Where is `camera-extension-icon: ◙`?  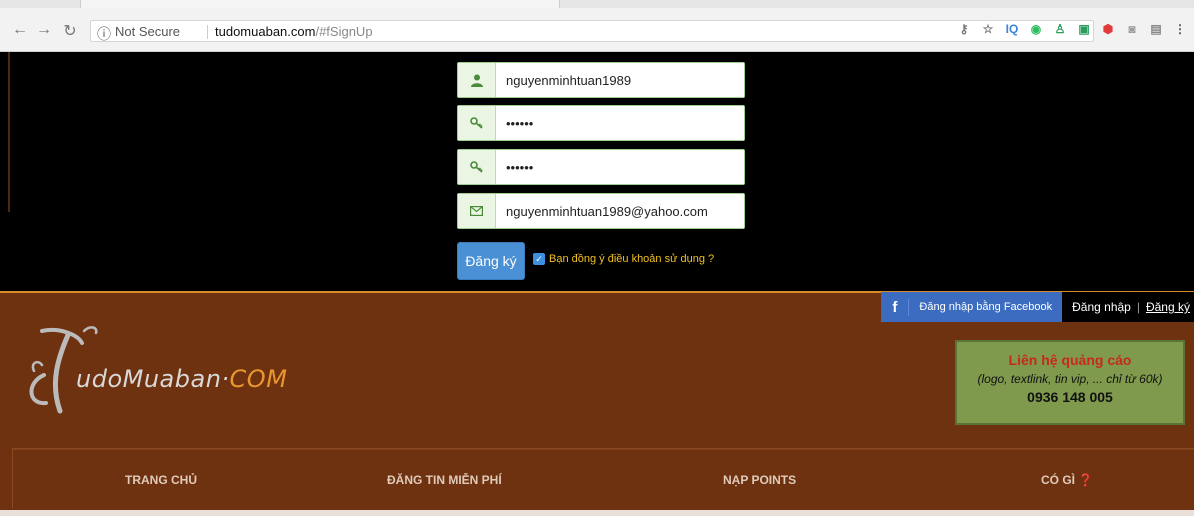 camera-extension-icon: ◙ is located at coordinates (1132, 29).